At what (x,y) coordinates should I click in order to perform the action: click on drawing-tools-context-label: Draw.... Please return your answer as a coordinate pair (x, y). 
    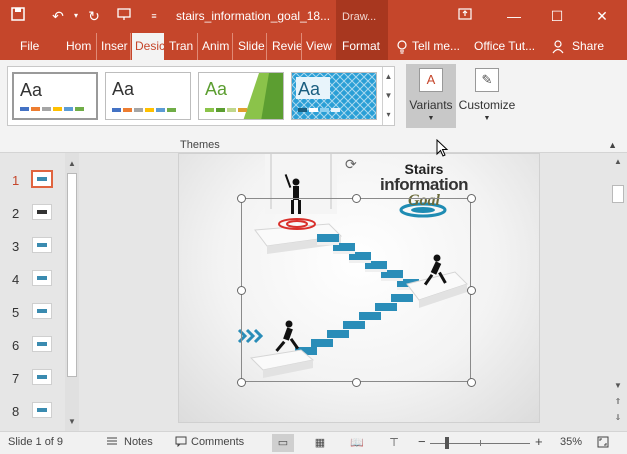
    Looking at the image, I should click on (362, 16).